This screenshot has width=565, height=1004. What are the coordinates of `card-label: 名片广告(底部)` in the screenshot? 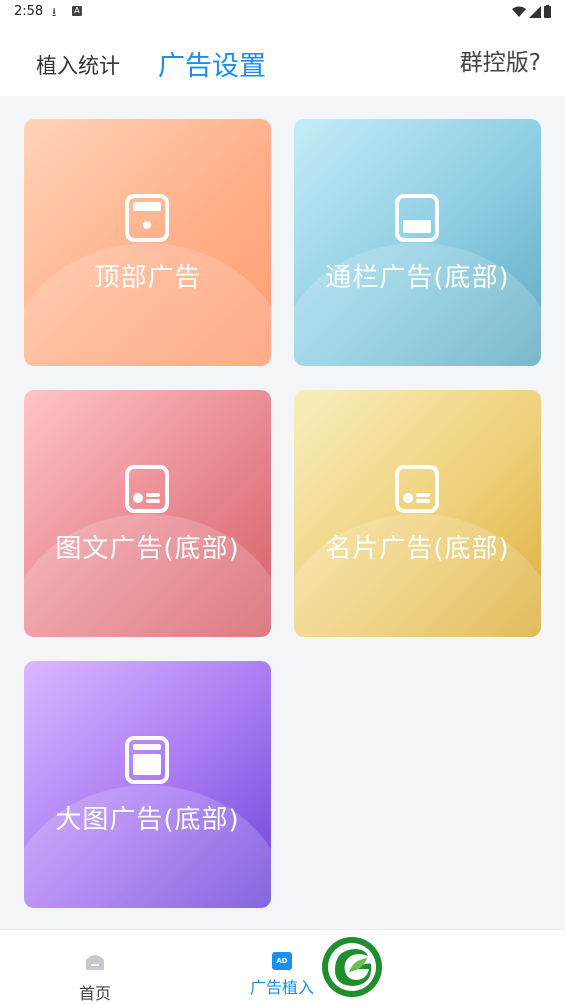 It's located at (417, 549).